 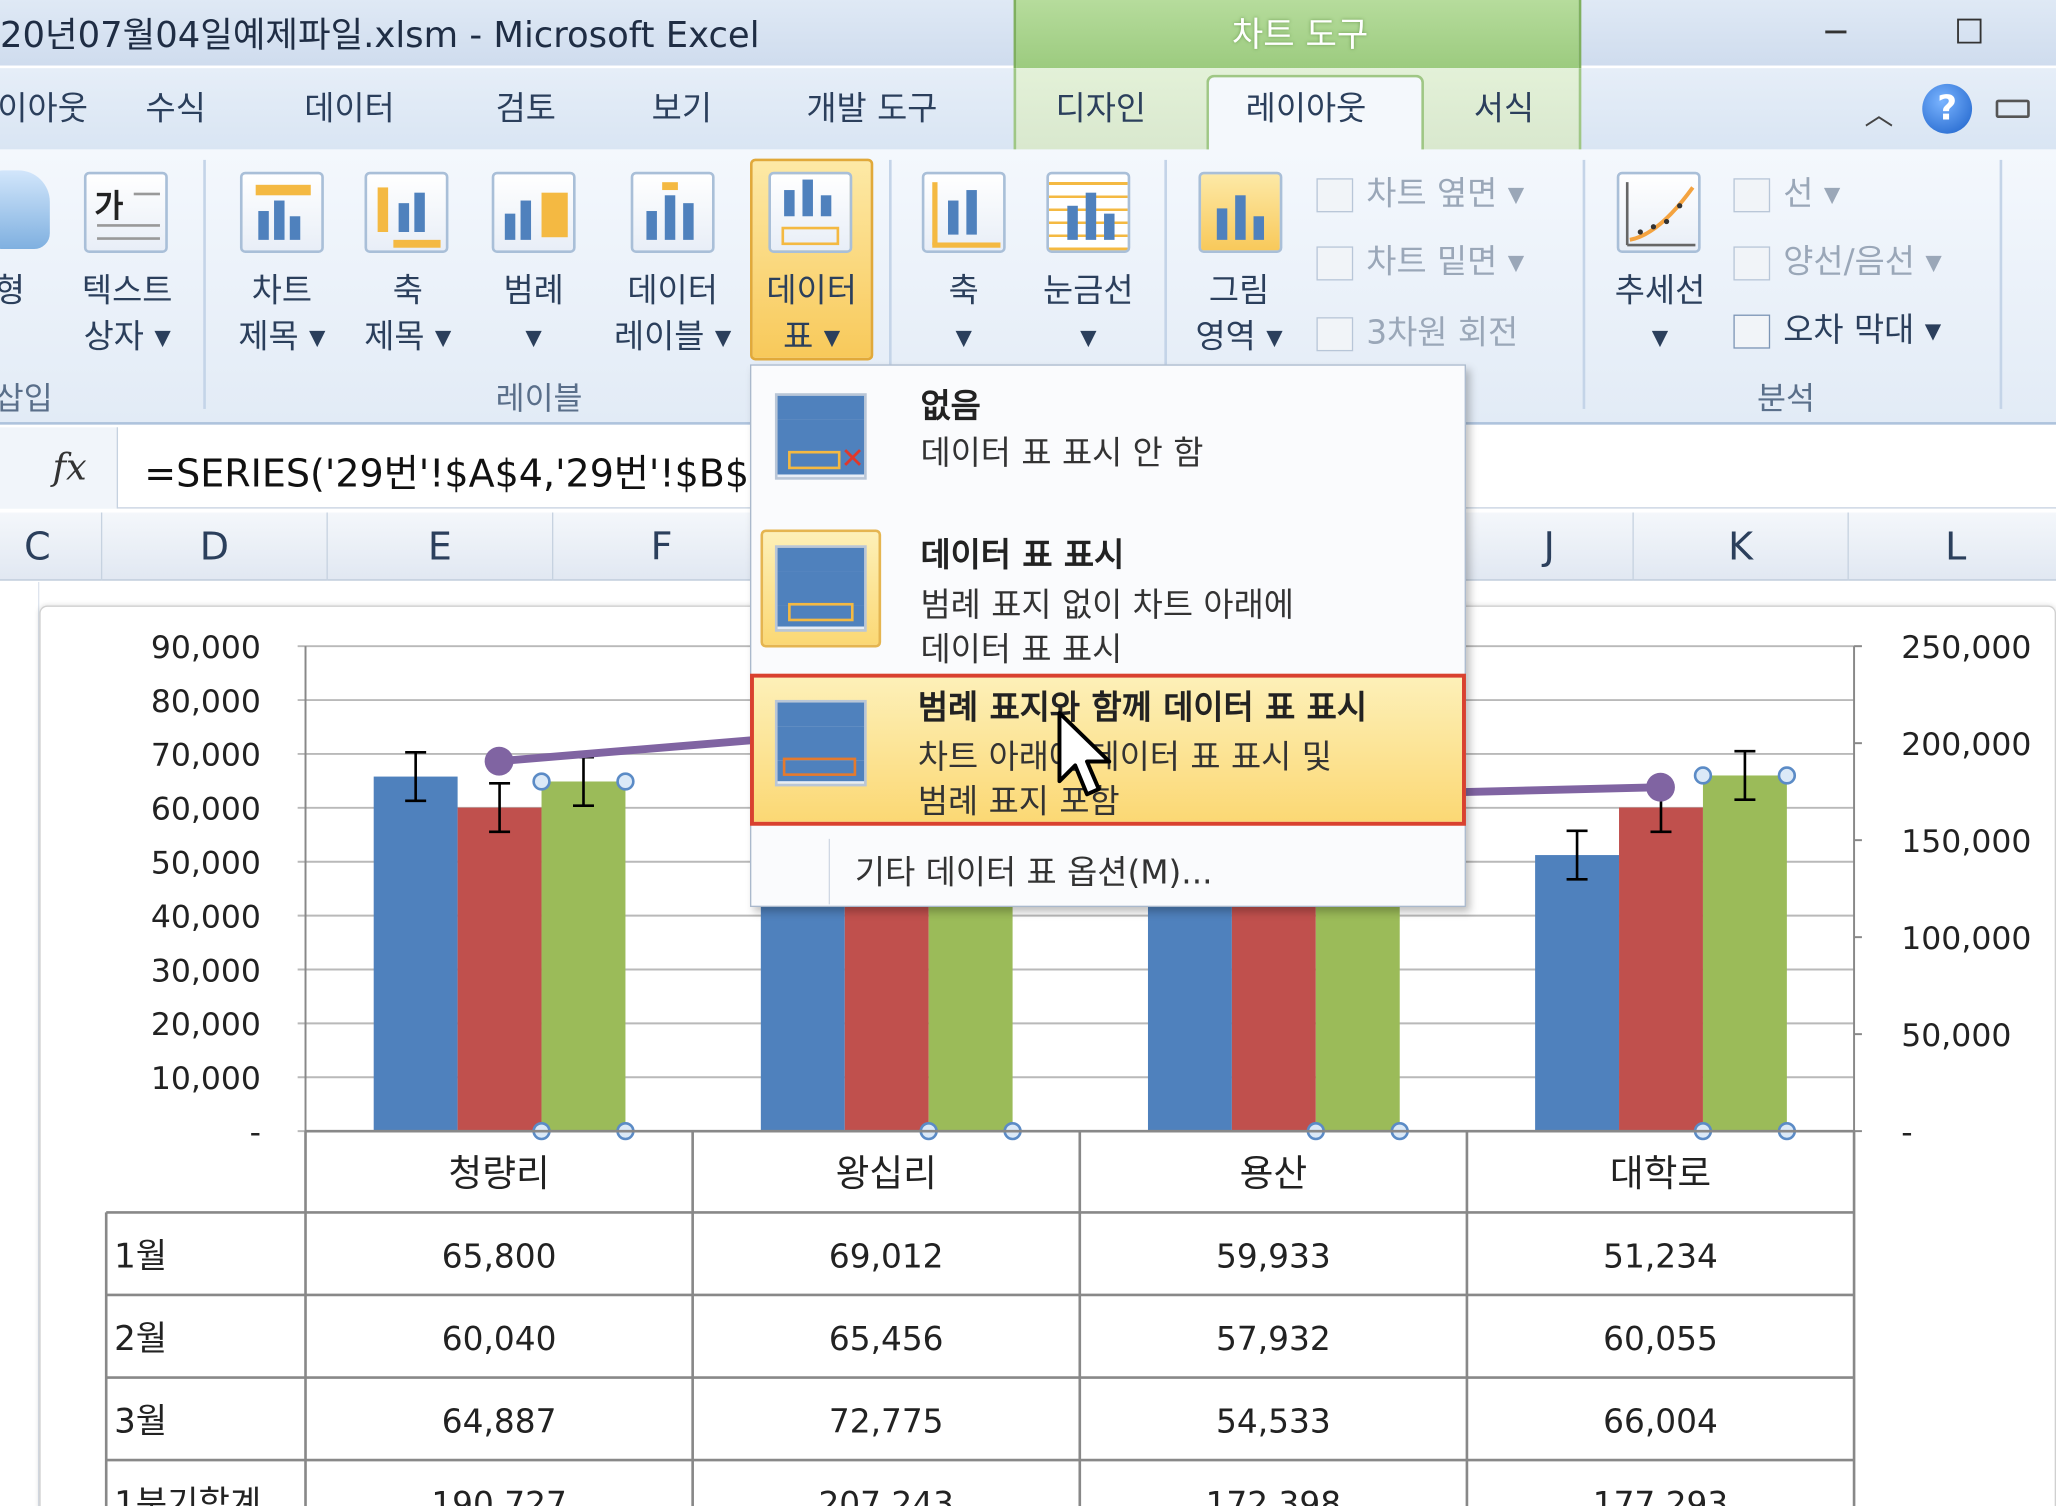 What do you see at coordinates (1445, 261) in the screenshot?
I see `chart-floor-label: 차트 밑면 ▾` at bounding box center [1445, 261].